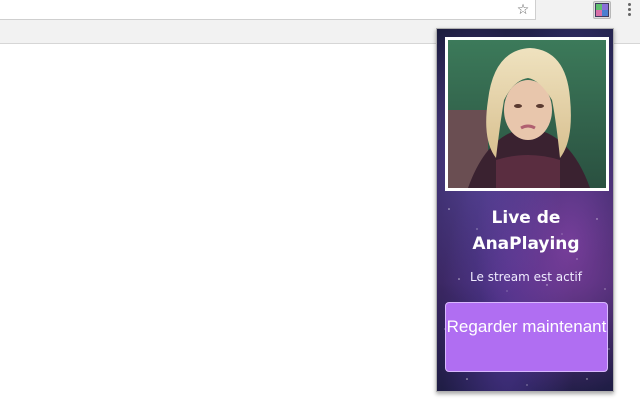 This screenshot has width=640, height=400. What do you see at coordinates (526, 231) in the screenshot?
I see `stream-title: Live de AnaPlaying` at bounding box center [526, 231].